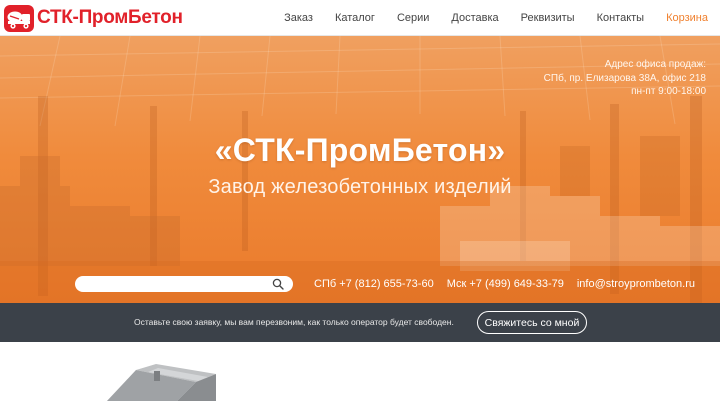 This screenshot has height=401, width=720. I want to click on logo-text: СТК-ПромБетон, so click(110, 17).